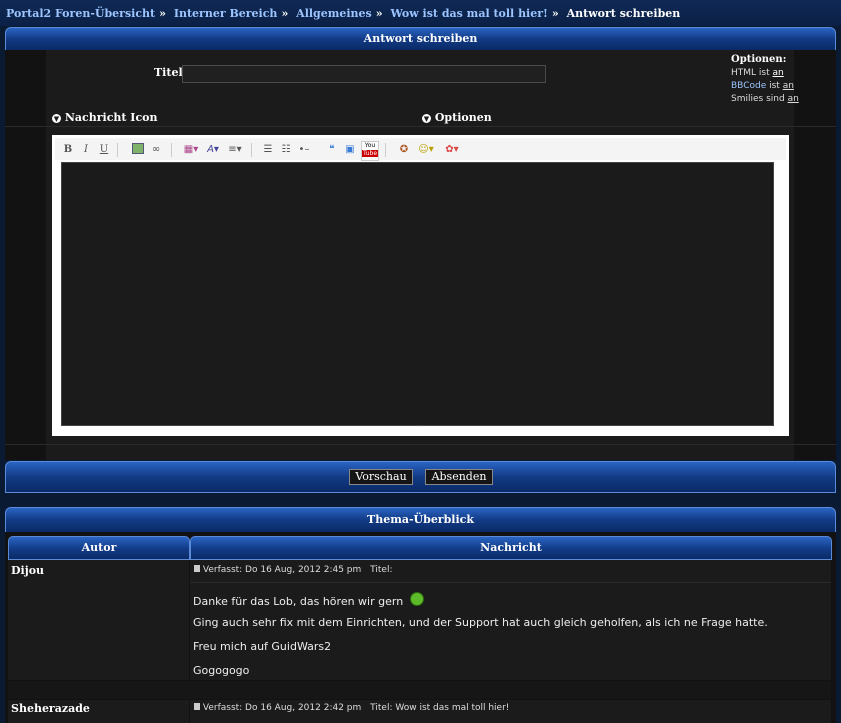 The image size is (841, 723). Describe the element at coordinates (452, 150) in the screenshot. I see `more-icon: ✿▾` at that location.